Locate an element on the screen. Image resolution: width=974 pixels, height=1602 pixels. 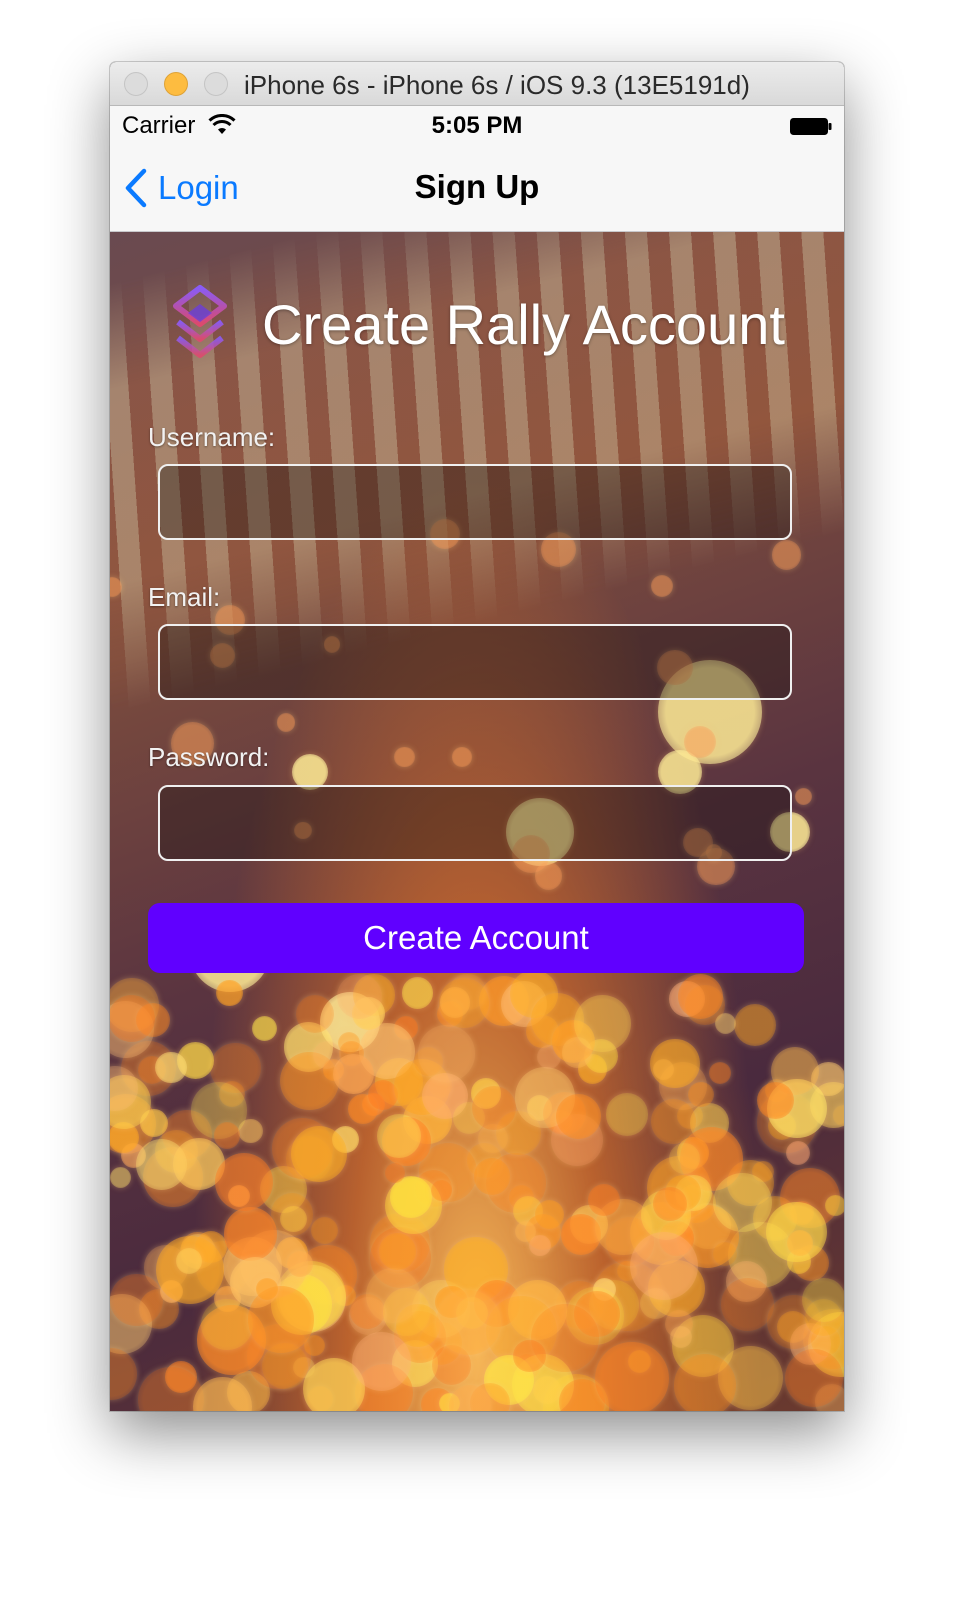
password-field is located at coordinates (475, 823).